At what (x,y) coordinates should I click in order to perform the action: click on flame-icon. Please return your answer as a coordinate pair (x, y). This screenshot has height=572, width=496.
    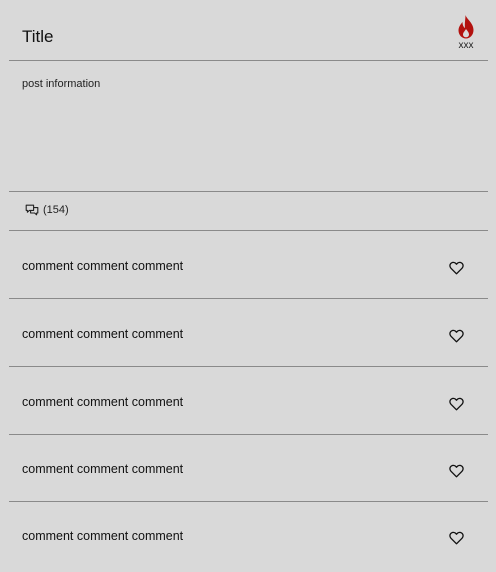
    Looking at the image, I should click on (466, 27).